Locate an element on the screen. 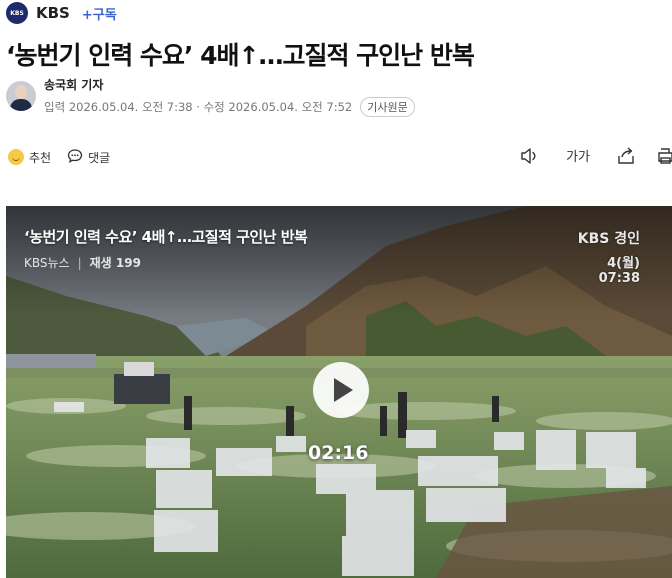  press-logo: KBS is located at coordinates (17, 13).